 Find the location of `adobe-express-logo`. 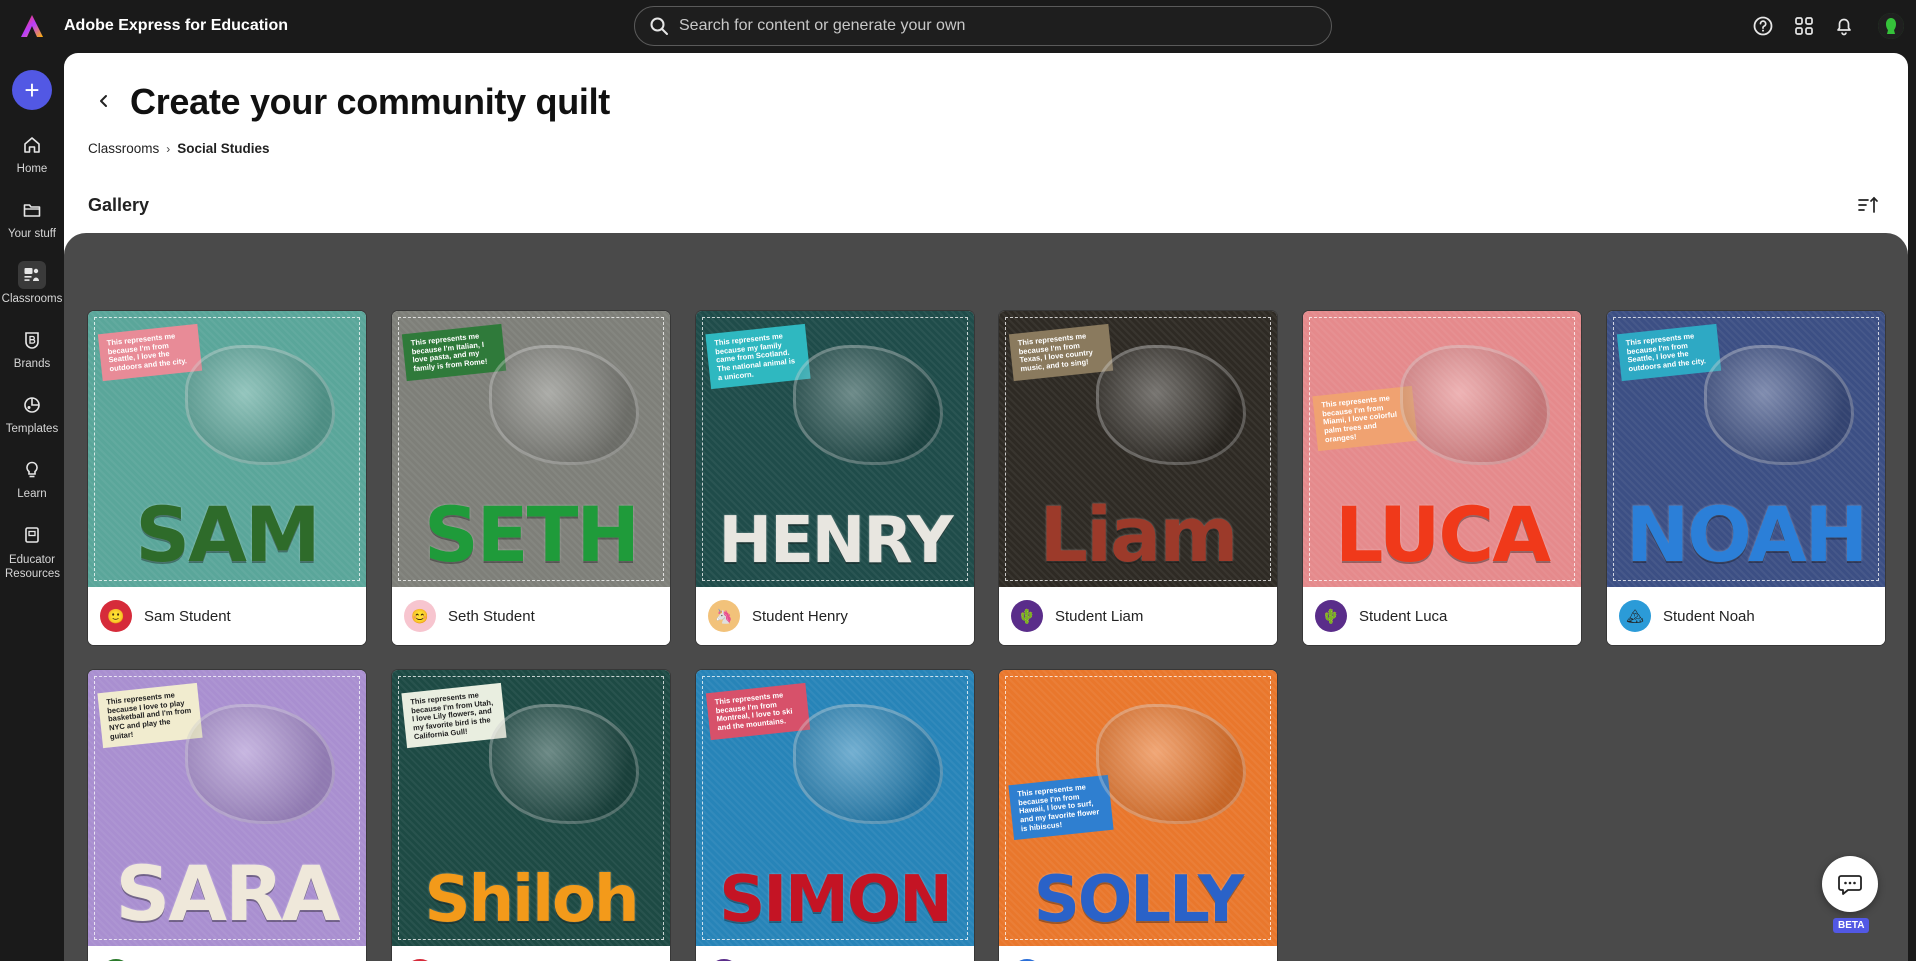

adobe-express-logo is located at coordinates (32, 26).